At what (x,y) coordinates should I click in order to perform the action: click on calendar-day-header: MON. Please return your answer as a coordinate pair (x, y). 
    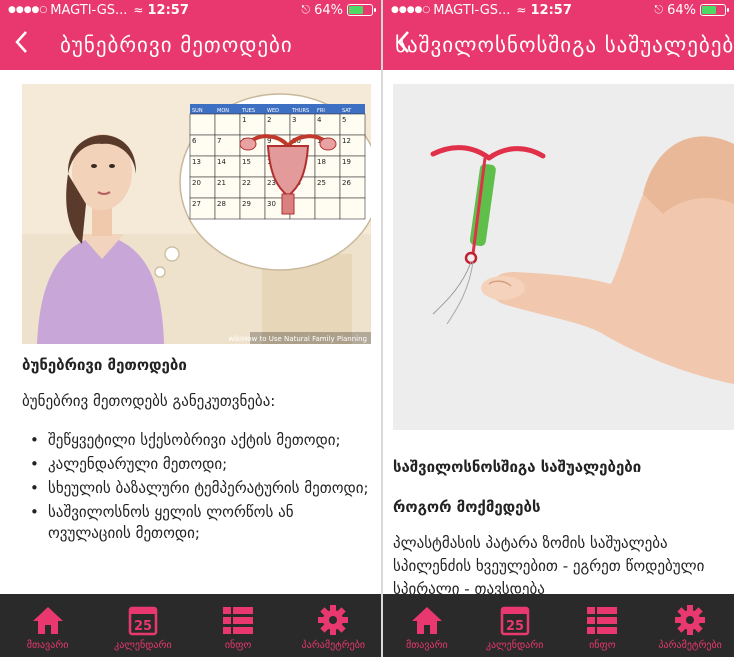
    Looking at the image, I should click on (223, 111).